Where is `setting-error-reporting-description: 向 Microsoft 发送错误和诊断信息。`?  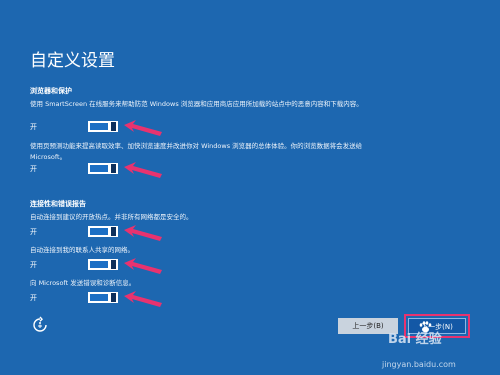 setting-error-reporting-description: 向 Microsoft 发送错误和诊断信息。 is located at coordinates (83, 283).